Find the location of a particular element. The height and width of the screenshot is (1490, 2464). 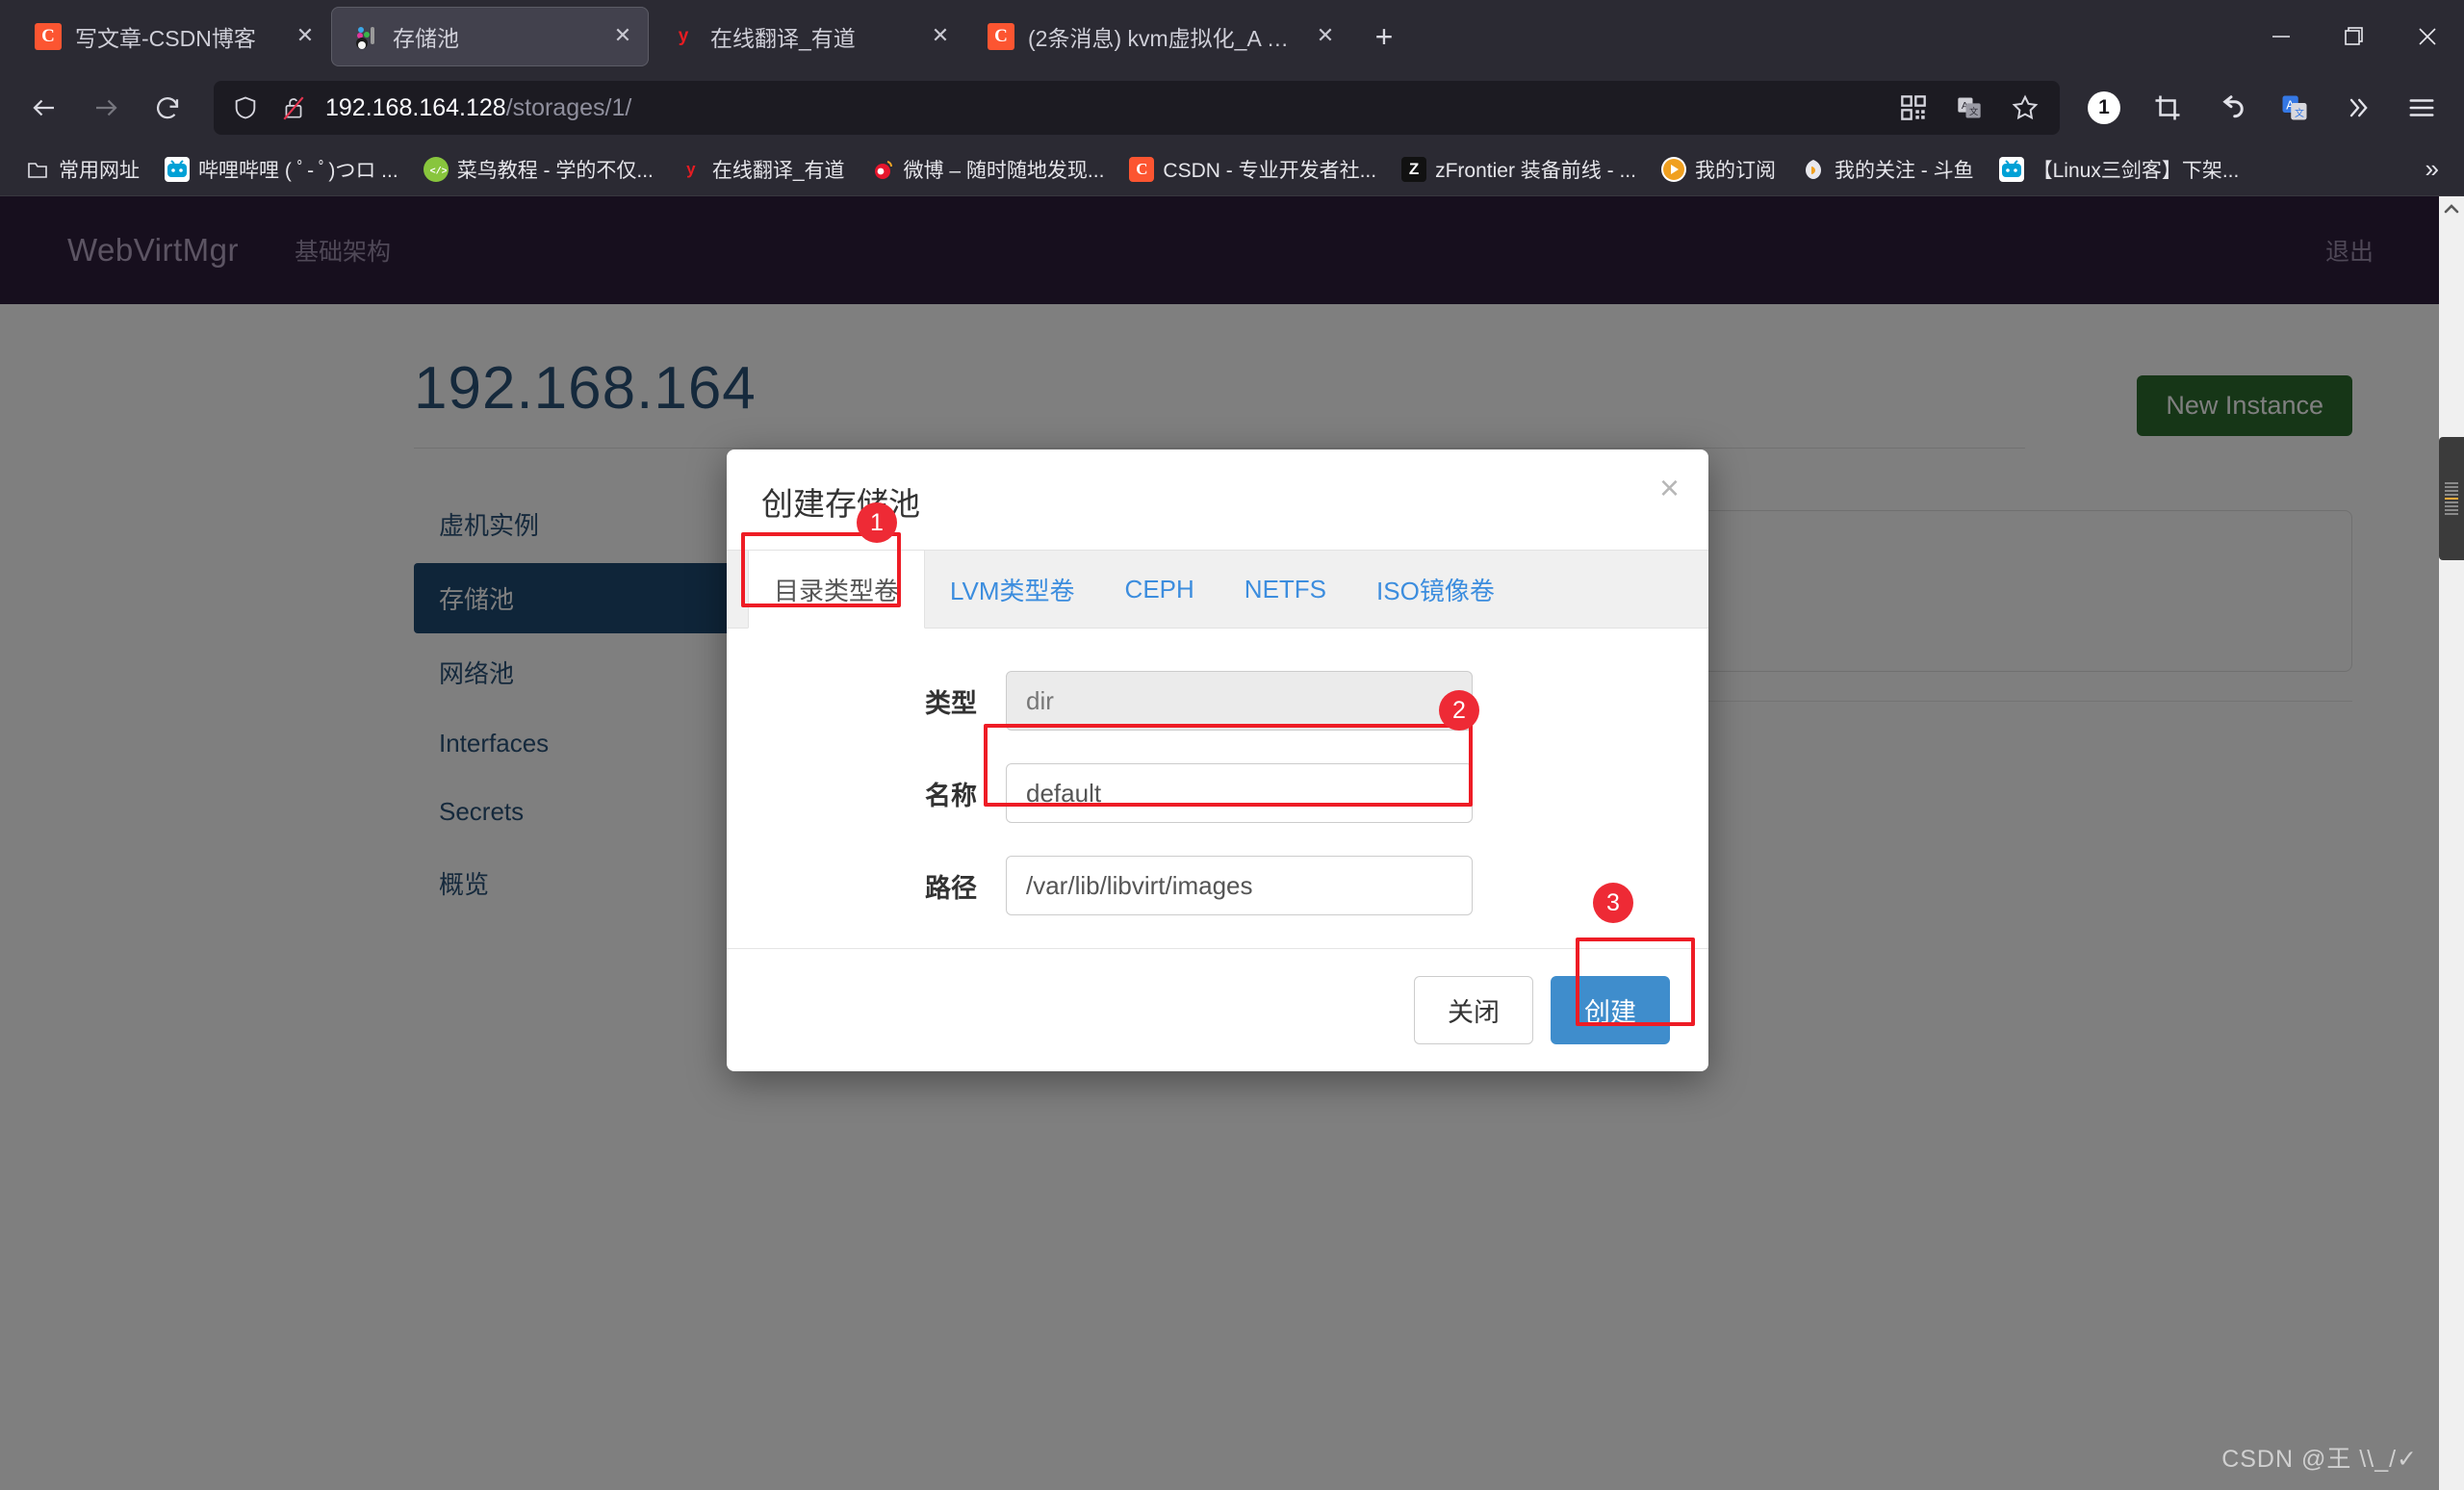

hamburger-menu-icon is located at coordinates (2422, 108).